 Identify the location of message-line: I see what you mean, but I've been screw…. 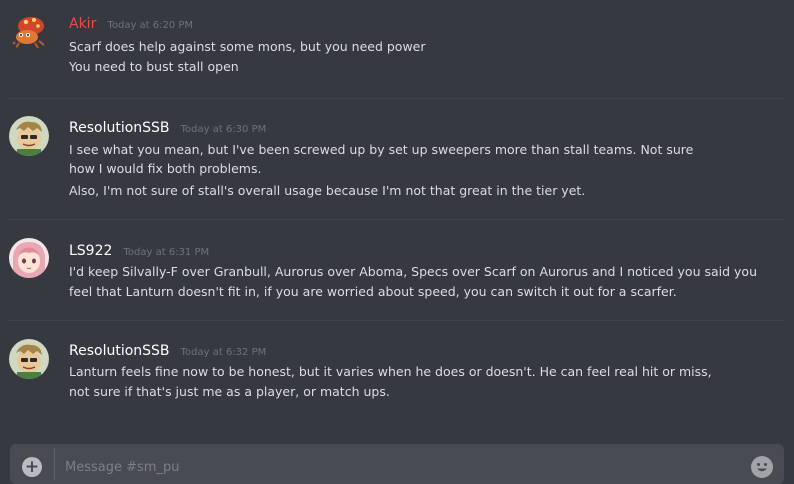
(381, 159).